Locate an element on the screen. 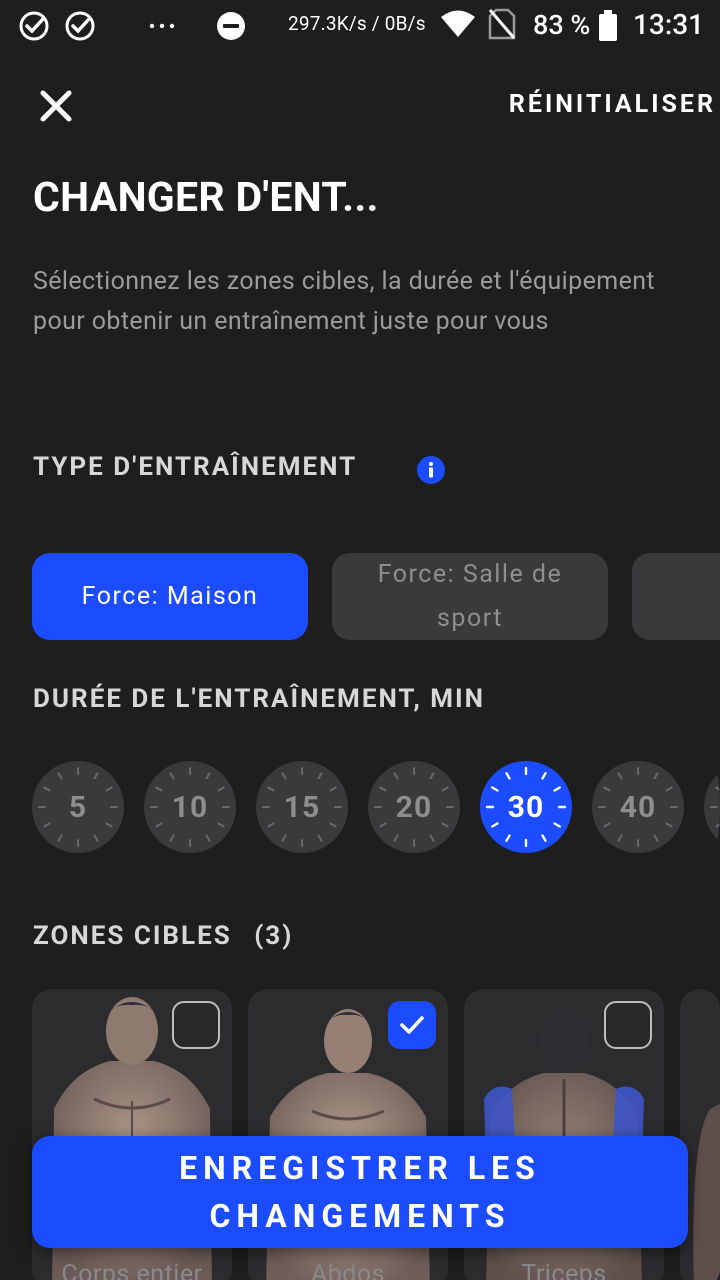 The width and height of the screenshot is (720, 1280). duration-label is located at coordinates (712, 807).